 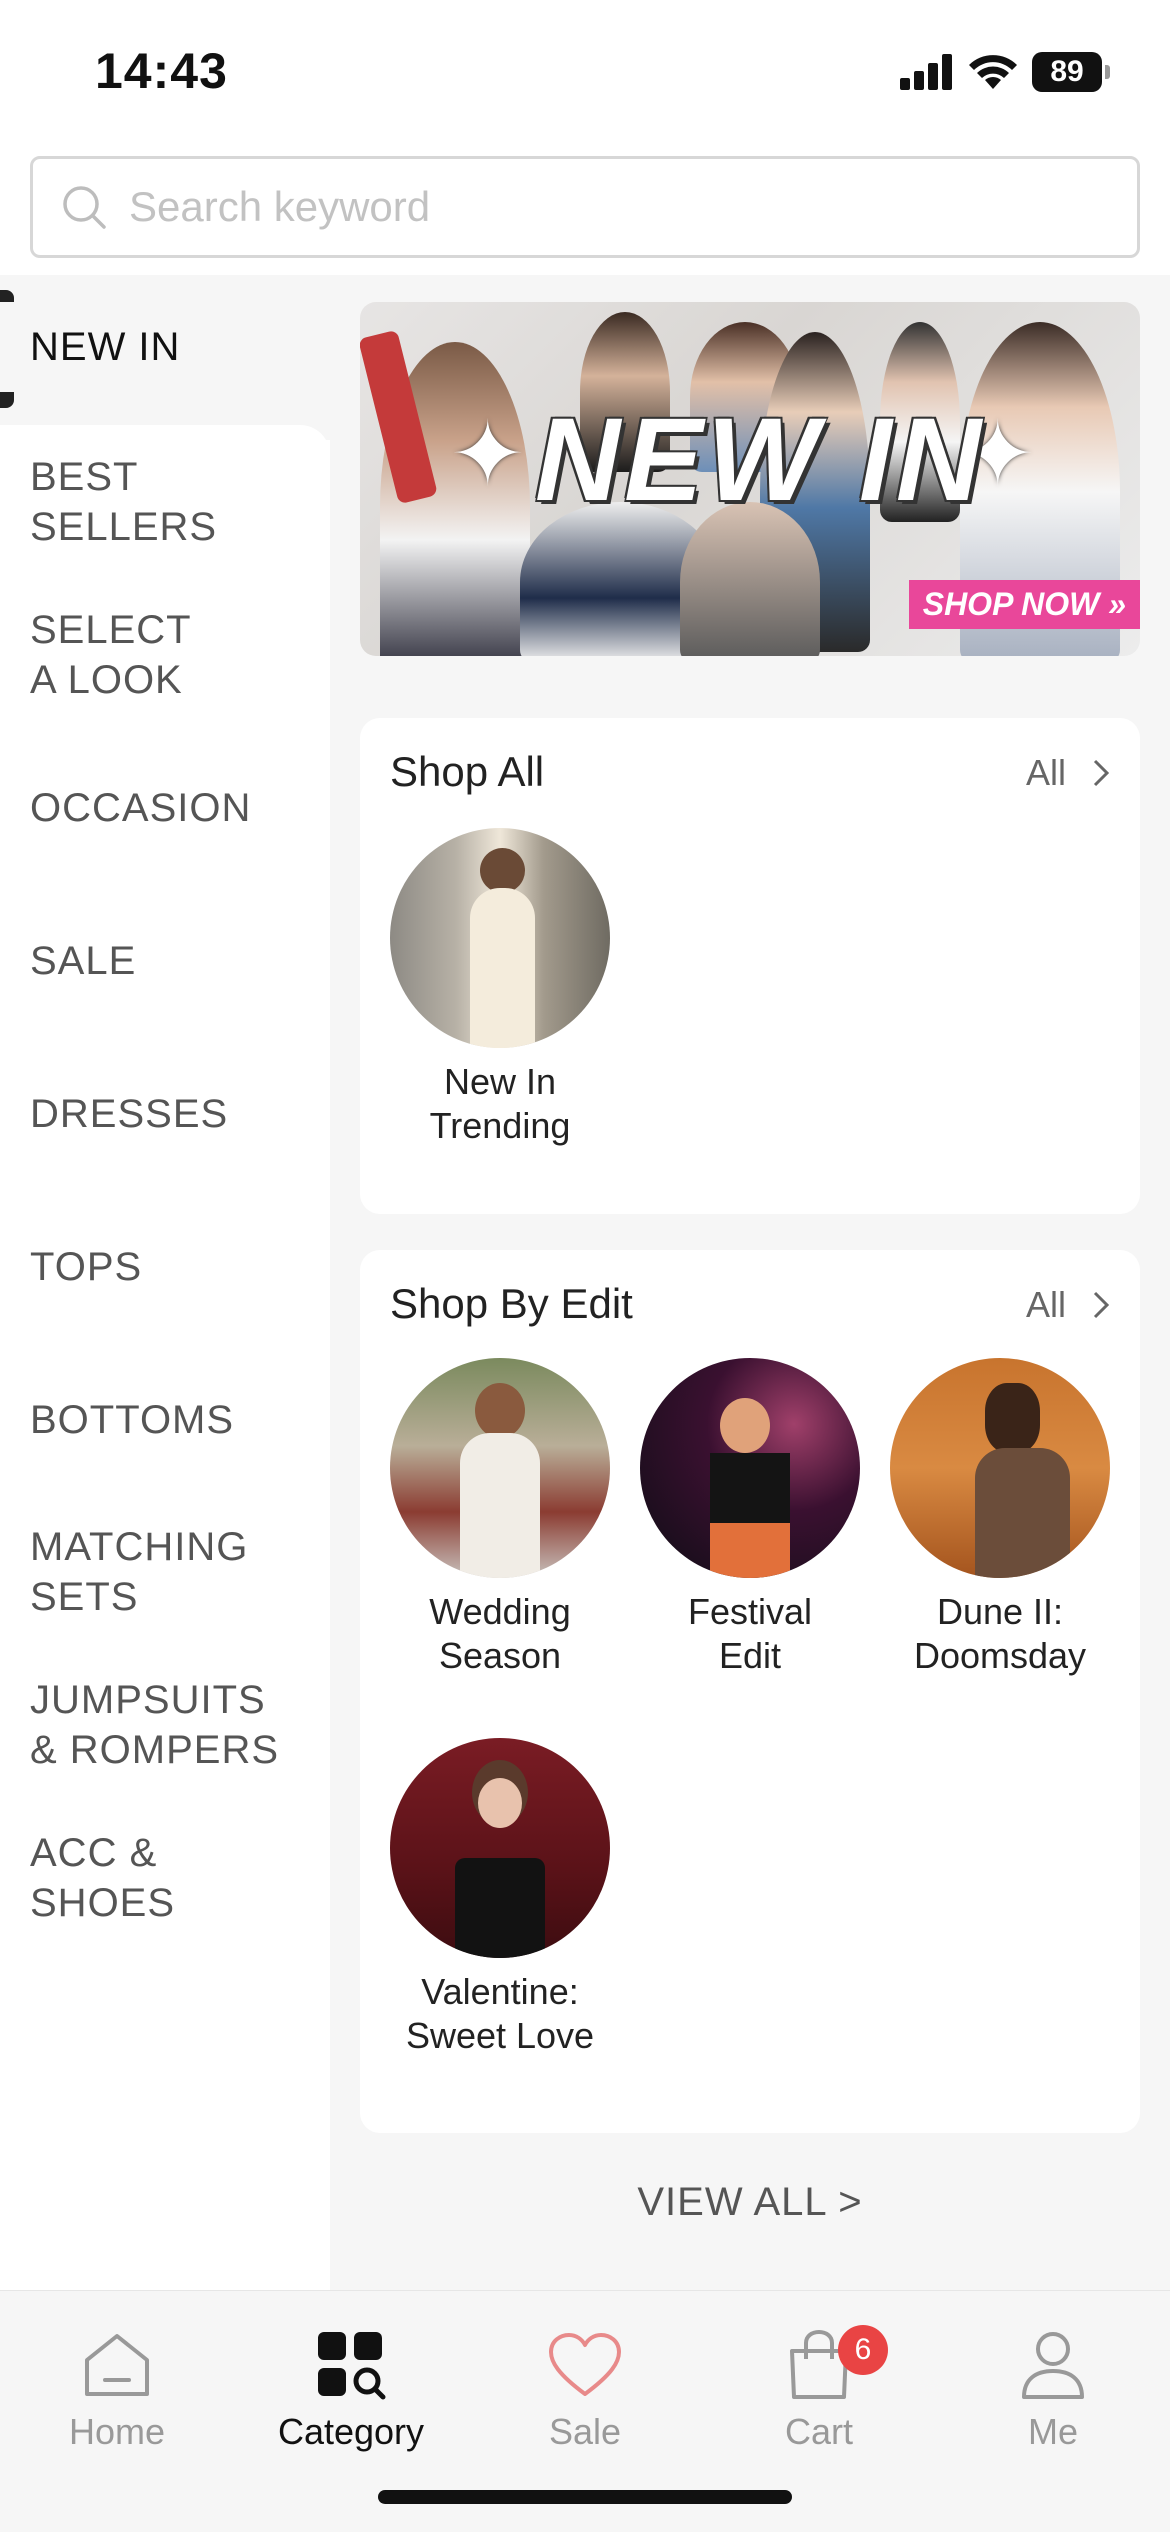 What do you see at coordinates (165, 961) in the screenshot?
I see `sidebar-item-sale: SALE` at bounding box center [165, 961].